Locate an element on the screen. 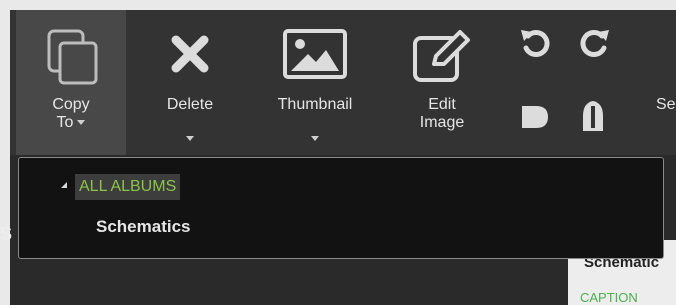 The width and height of the screenshot is (676, 305). delete-button: Delete is located at coordinates (190, 82).